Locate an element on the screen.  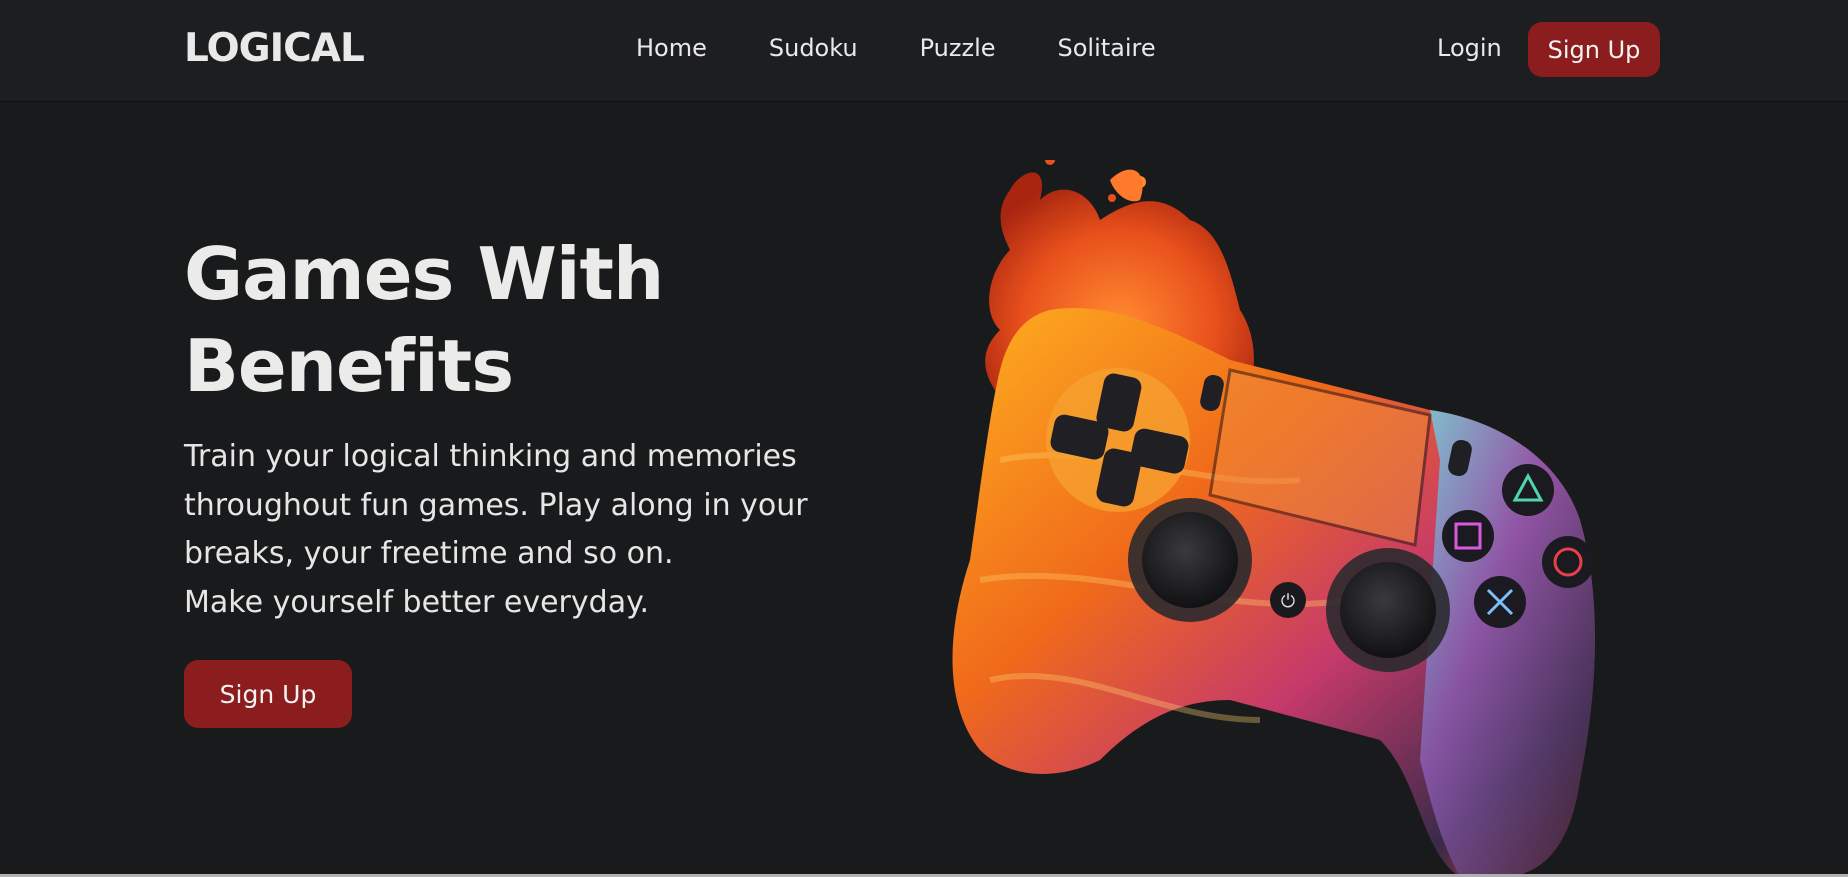
ps-button: ⏻ is located at coordinates (1288, 600).